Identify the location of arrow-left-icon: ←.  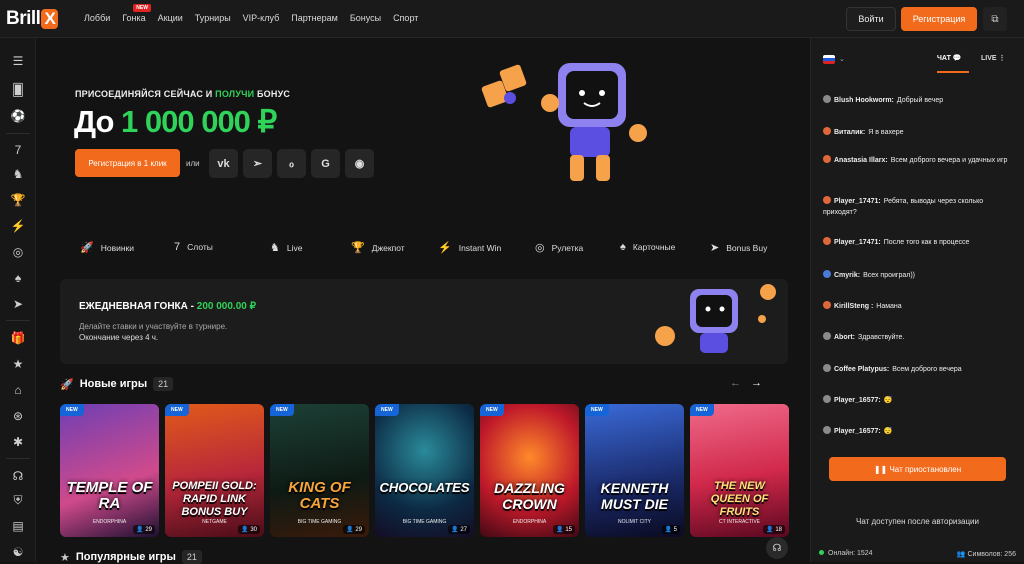
(735, 383).